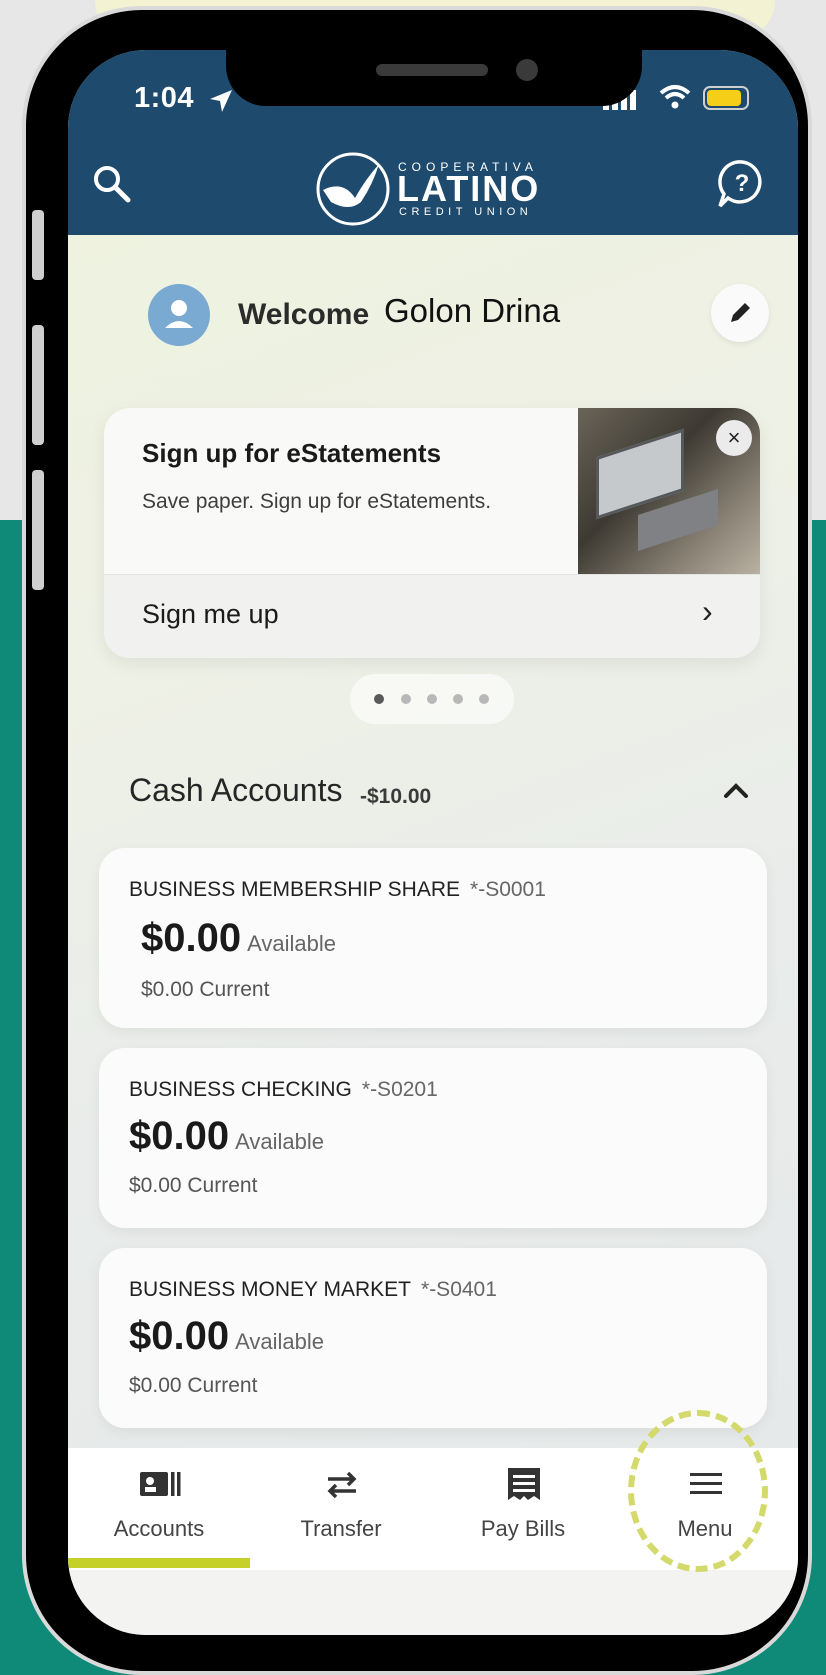  Describe the element at coordinates (469, 188) in the screenshot. I see `logo-main-text: LATINO` at that location.